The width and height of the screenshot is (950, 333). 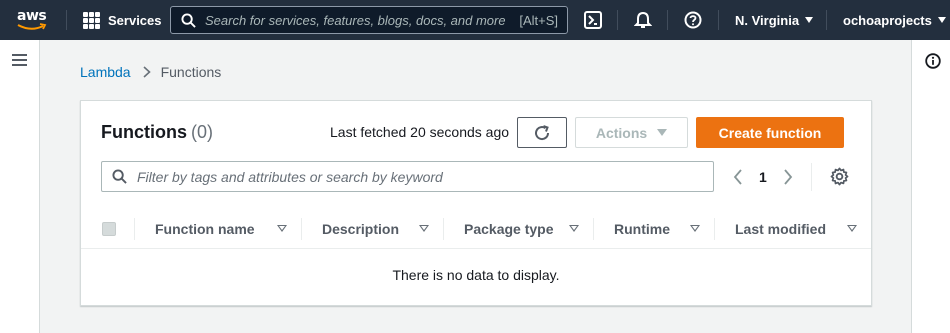 I want to click on refresh-button, so click(x=542, y=132).